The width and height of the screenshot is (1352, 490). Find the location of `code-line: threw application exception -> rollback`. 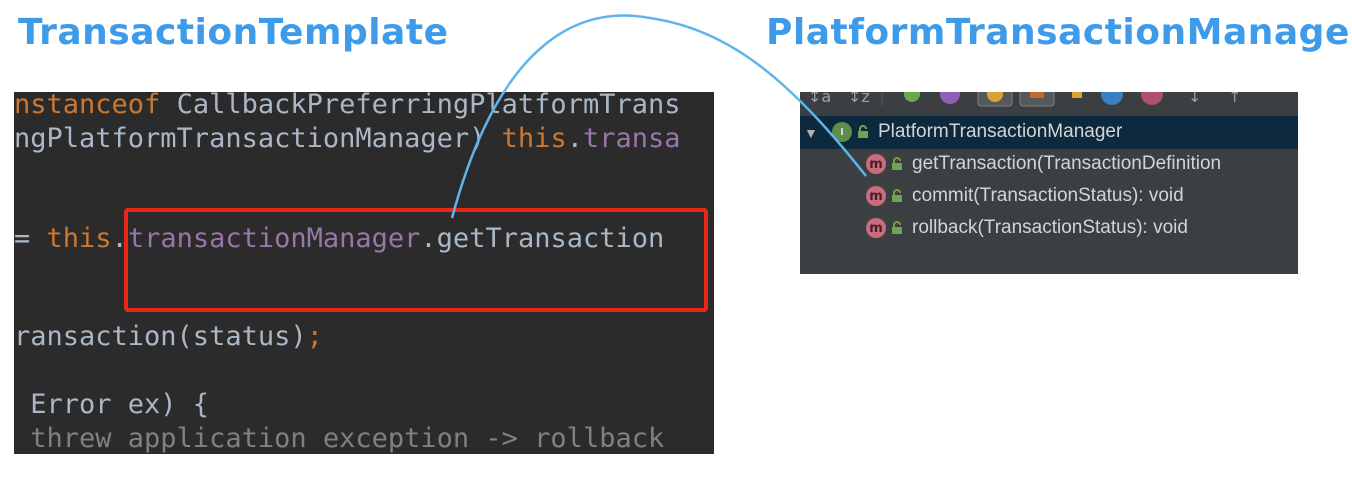

code-line: threw application exception -> rollback is located at coordinates (339, 438).